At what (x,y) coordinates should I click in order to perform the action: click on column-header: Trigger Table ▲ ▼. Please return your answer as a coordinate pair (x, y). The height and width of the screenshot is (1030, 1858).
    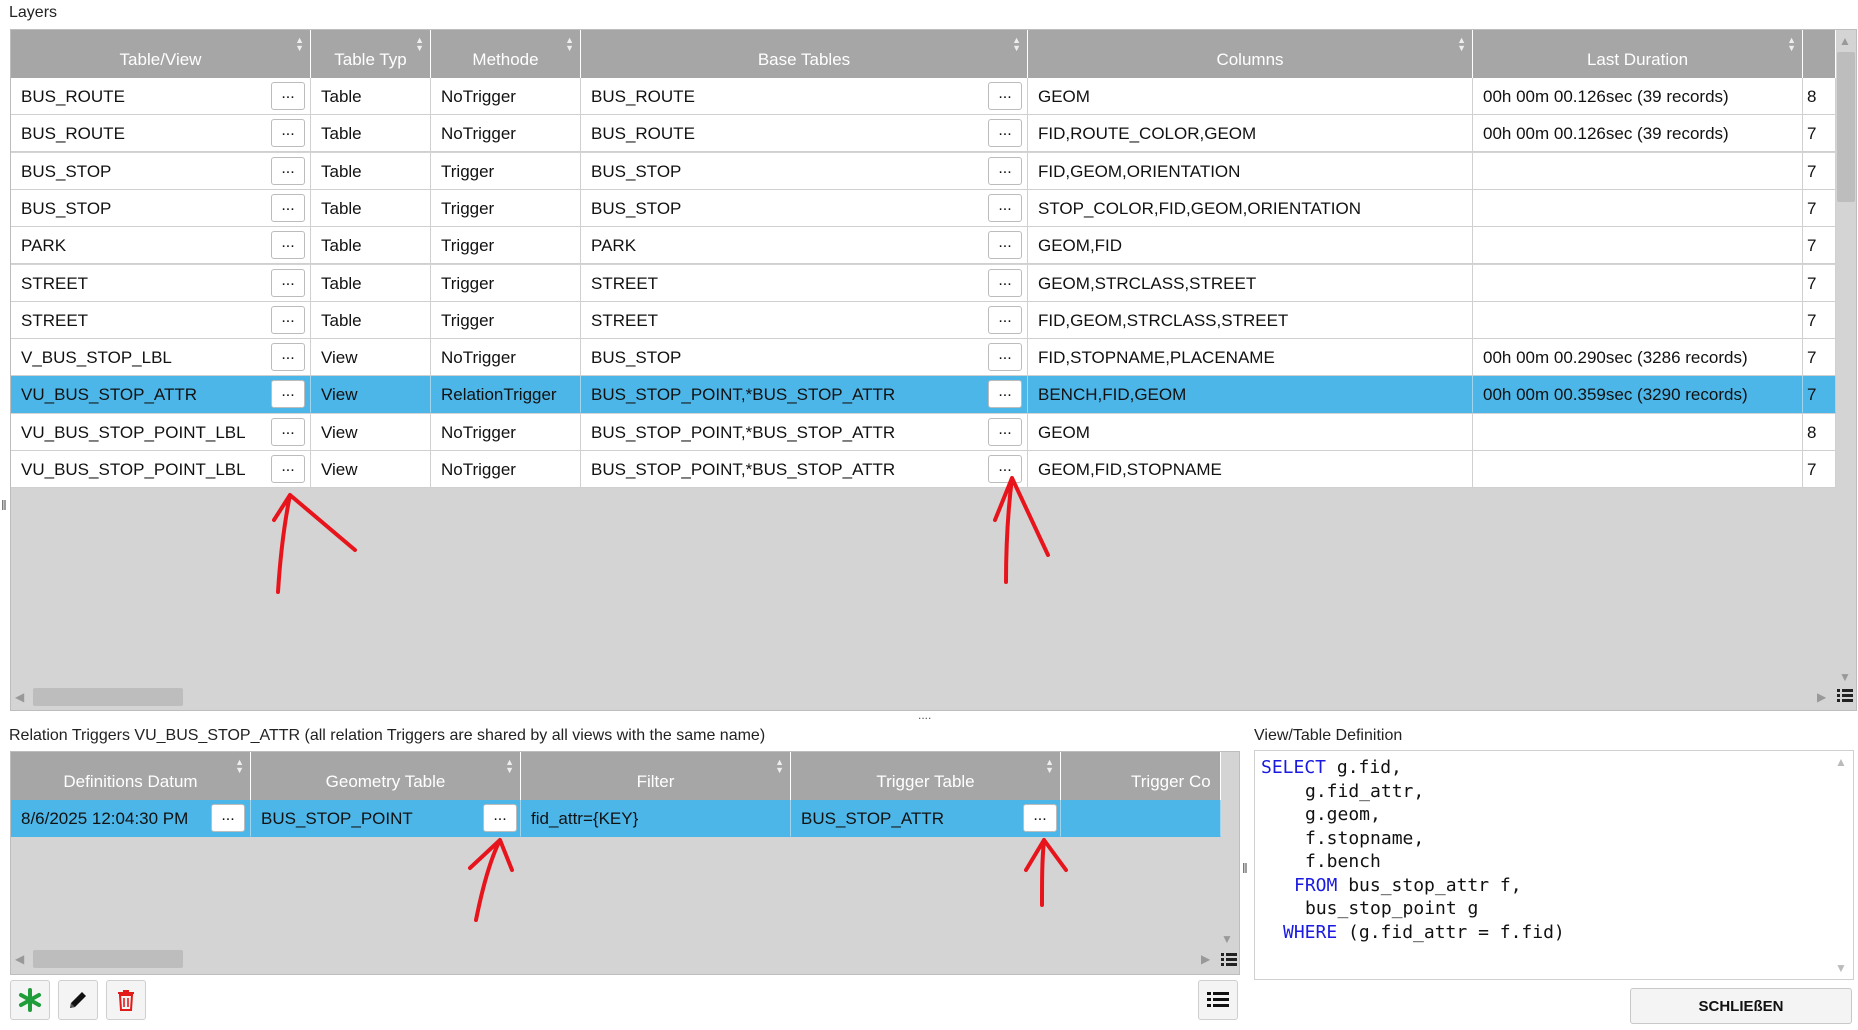
    Looking at the image, I should click on (926, 776).